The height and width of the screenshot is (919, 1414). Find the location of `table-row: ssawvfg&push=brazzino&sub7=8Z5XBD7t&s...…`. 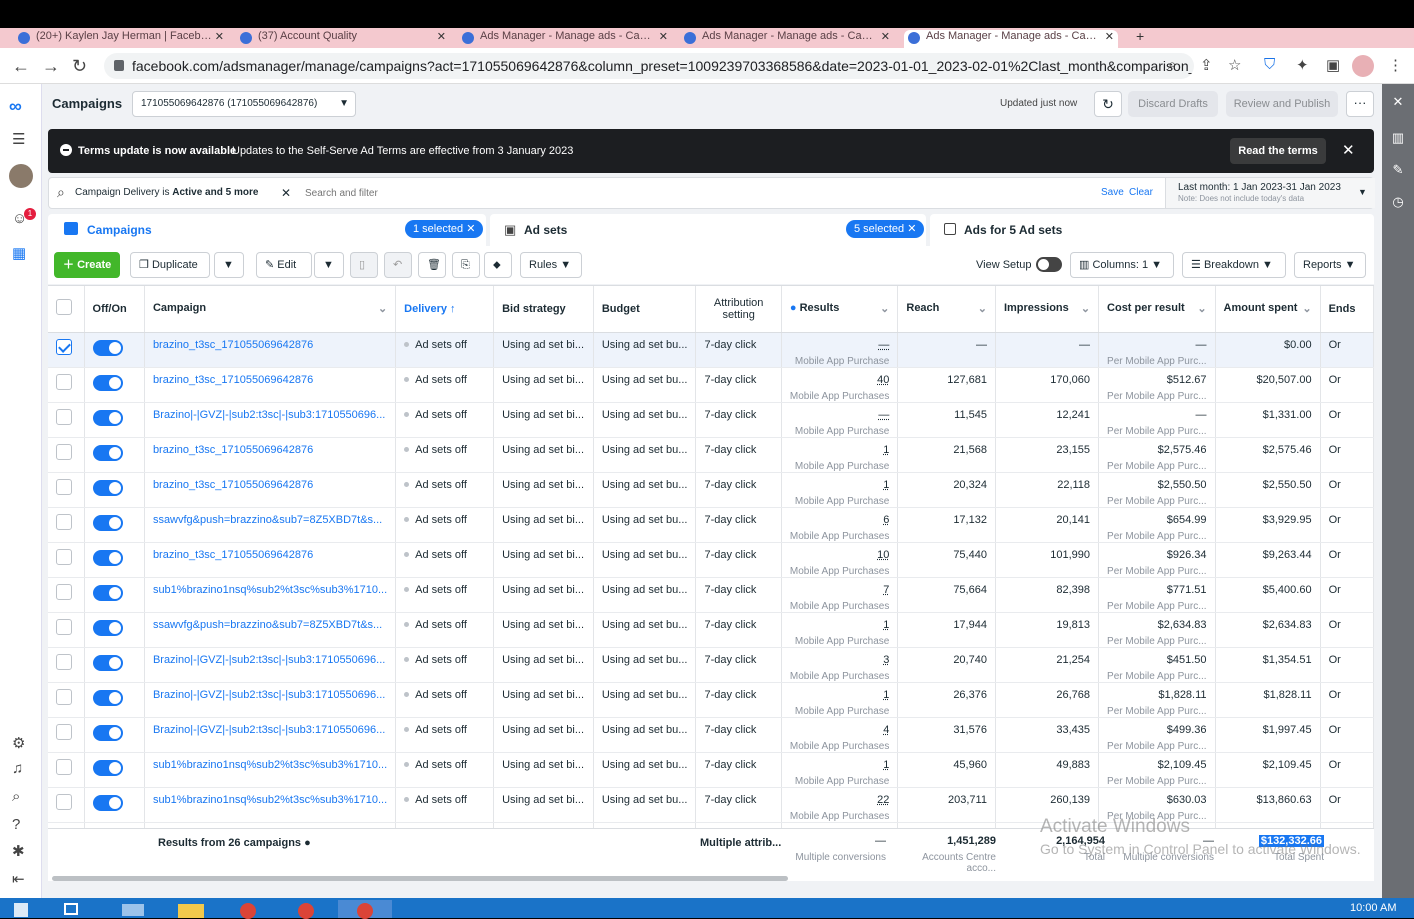

table-row: ssawvfg&push=brazzino&sub7=8Z5XBD7t&s...… is located at coordinates (711, 525).